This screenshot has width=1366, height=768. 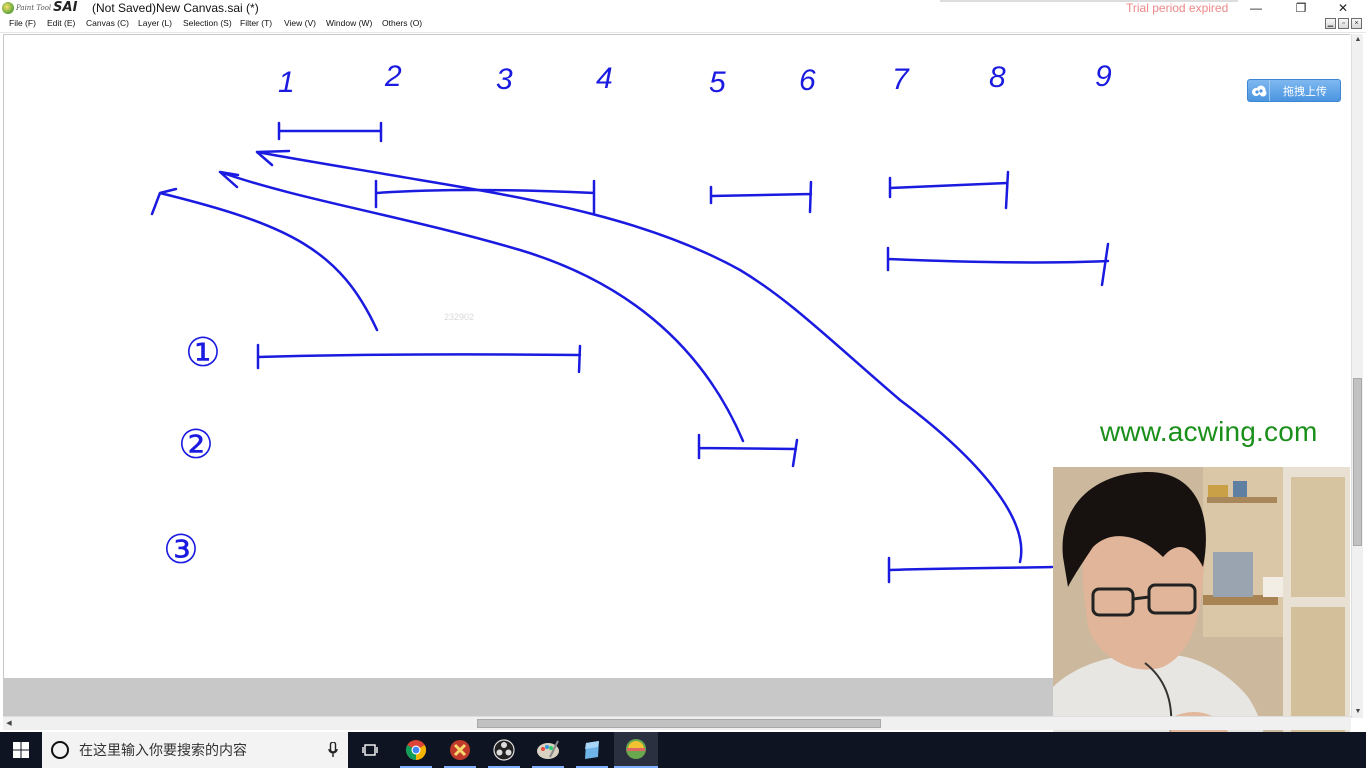 I want to click on column-number: 8, so click(x=997, y=77).